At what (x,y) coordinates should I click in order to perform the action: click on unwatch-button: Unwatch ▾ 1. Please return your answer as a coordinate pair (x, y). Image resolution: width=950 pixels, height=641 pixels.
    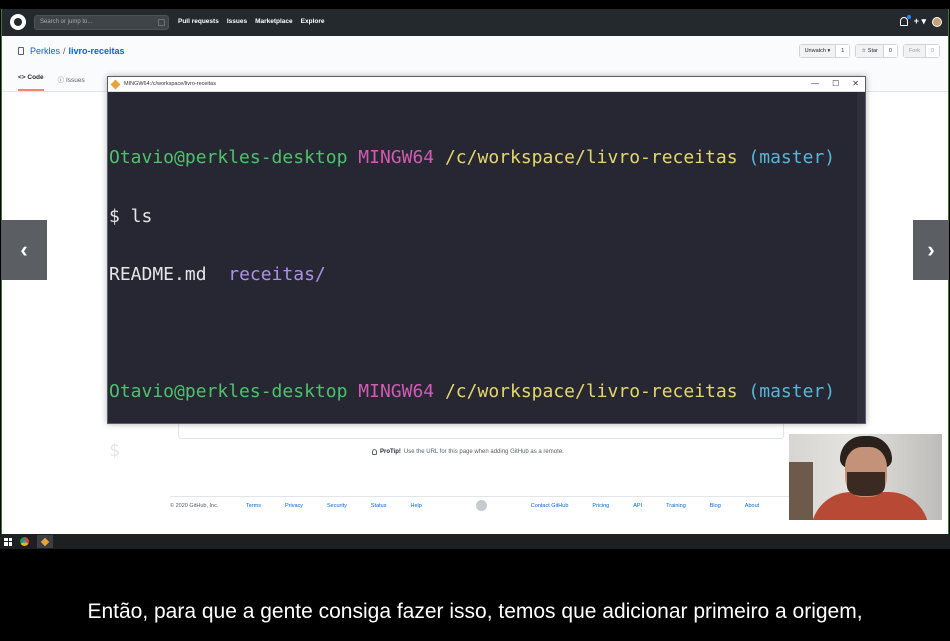
    Looking at the image, I should click on (824, 51).